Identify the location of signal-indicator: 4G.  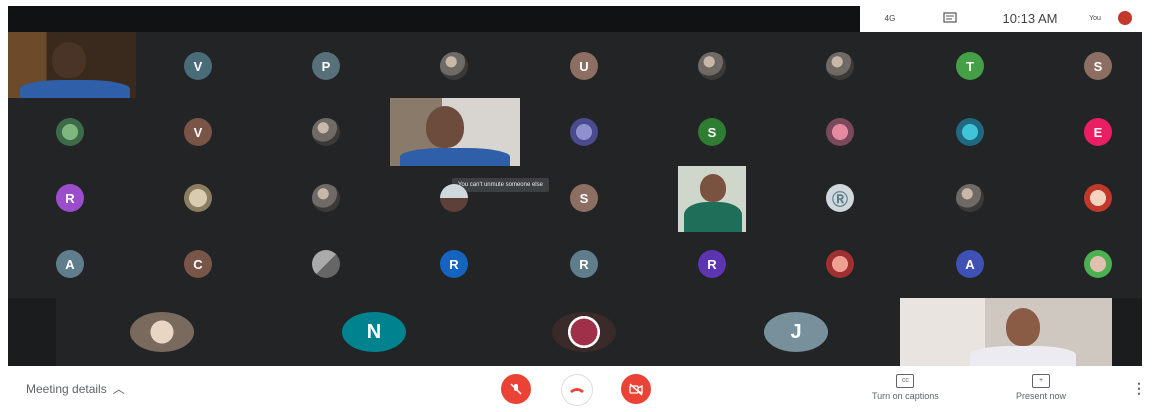
(890, 18).